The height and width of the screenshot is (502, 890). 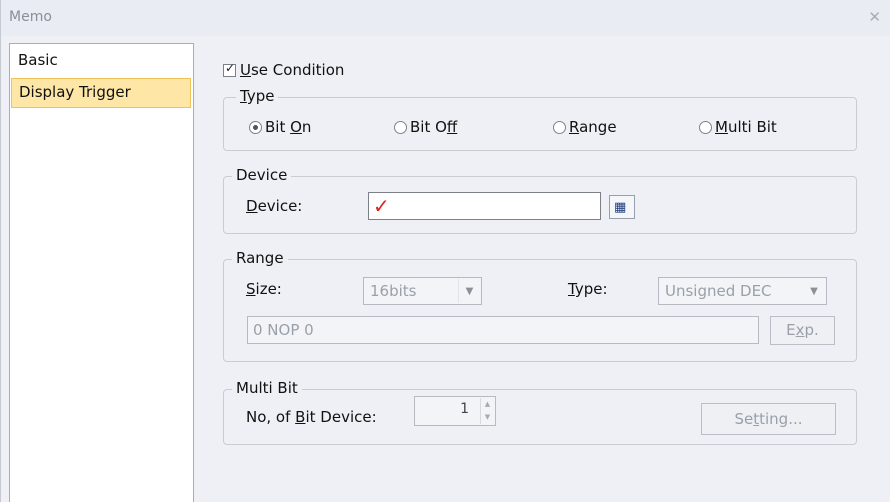 I want to click on range-type-label: Type:, so click(x=588, y=289).